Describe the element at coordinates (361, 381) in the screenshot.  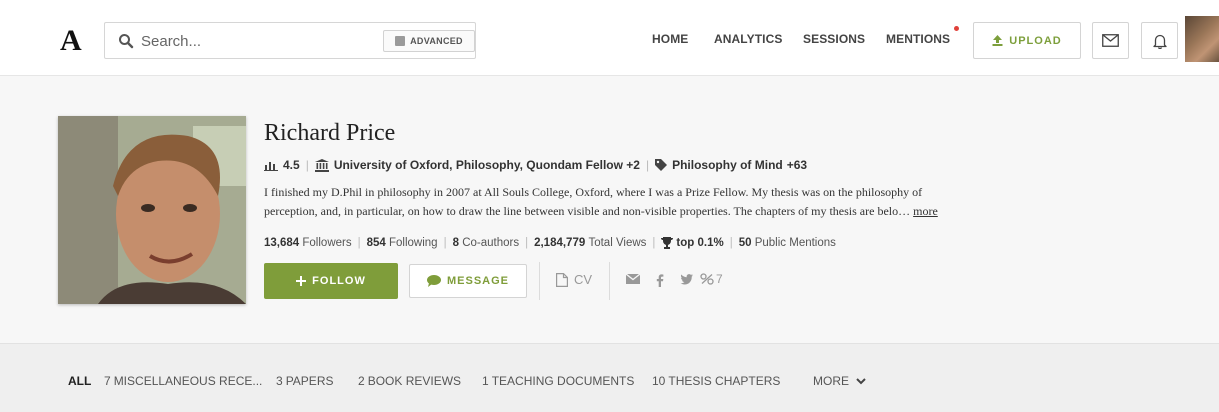
I see `tab-count: 2` at that location.